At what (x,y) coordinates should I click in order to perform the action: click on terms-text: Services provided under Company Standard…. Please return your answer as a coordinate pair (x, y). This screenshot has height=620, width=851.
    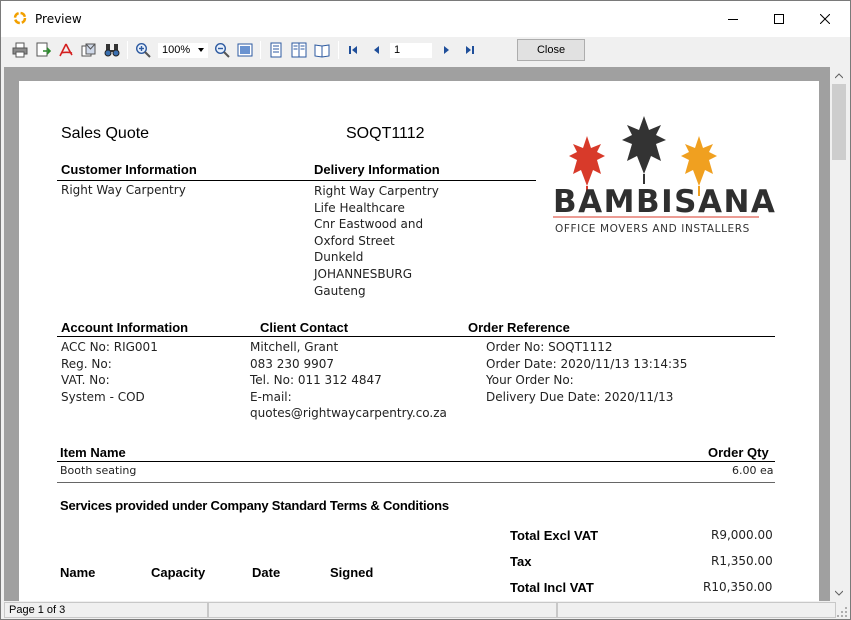
    Looking at the image, I should click on (254, 505).